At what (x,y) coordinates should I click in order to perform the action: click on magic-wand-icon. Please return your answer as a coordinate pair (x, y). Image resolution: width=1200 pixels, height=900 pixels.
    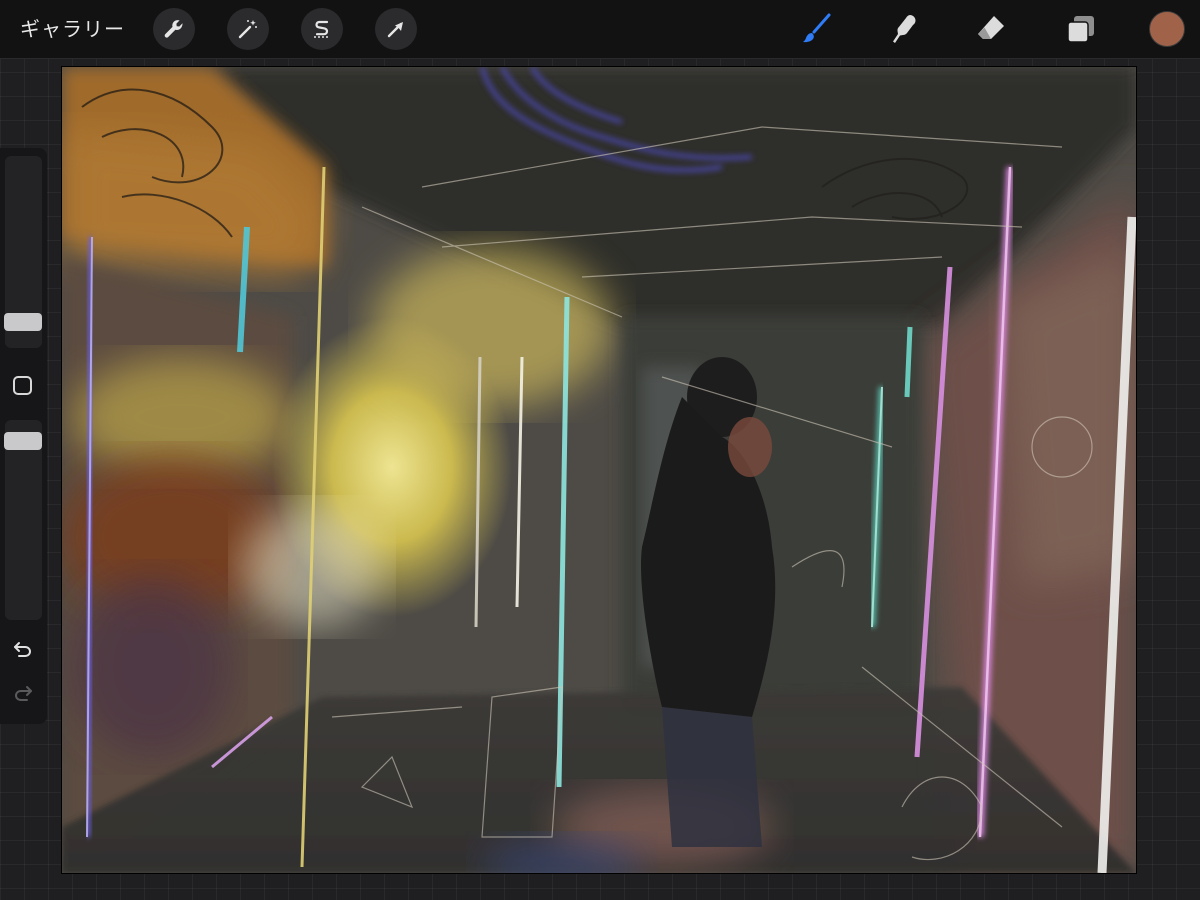
    Looking at the image, I should click on (247, 29).